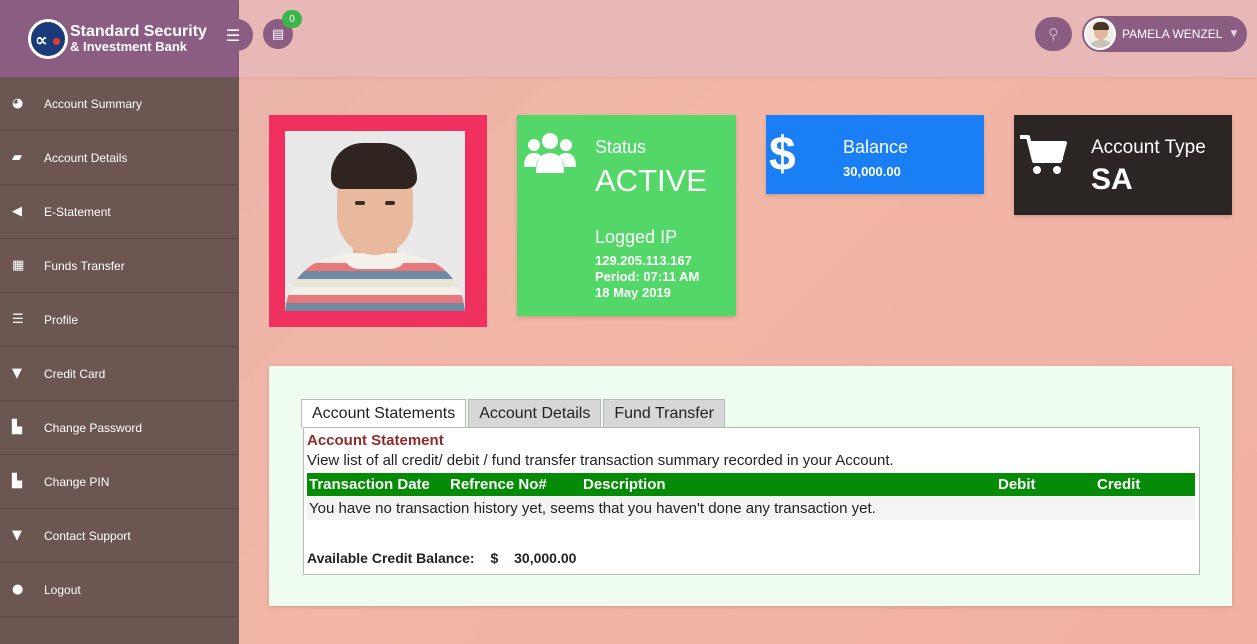 The height and width of the screenshot is (644, 1257). Describe the element at coordinates (1100, 34) in the screenshot. I see `avatar` at that location.